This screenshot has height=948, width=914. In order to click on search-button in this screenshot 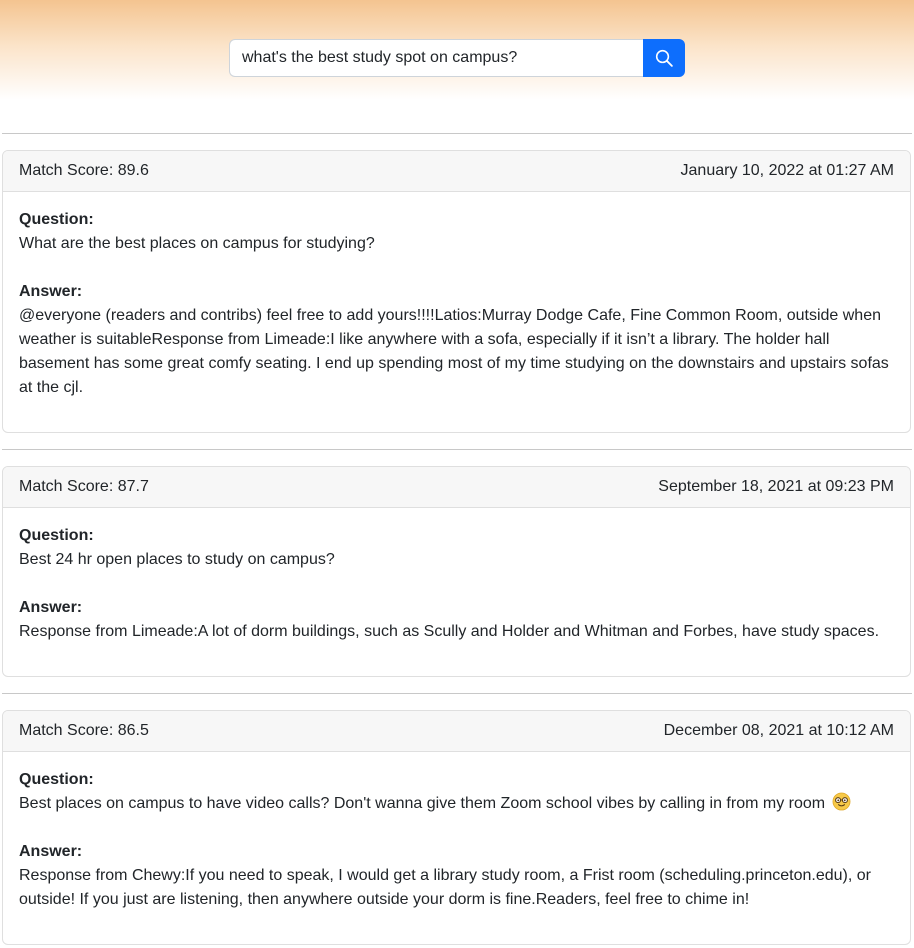, I will do `click(664, 58)`.